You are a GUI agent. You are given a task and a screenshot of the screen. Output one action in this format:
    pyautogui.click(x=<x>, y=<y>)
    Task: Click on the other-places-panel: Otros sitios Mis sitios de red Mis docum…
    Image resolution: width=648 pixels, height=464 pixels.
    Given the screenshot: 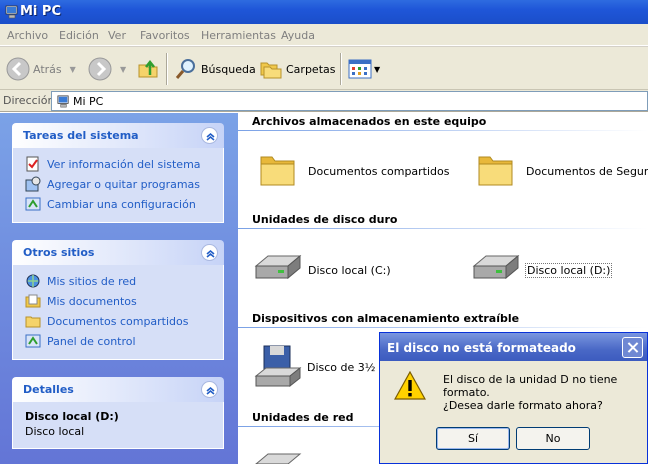 What is the action you would take?
    pyautogui.click(x=118, y=300)
    